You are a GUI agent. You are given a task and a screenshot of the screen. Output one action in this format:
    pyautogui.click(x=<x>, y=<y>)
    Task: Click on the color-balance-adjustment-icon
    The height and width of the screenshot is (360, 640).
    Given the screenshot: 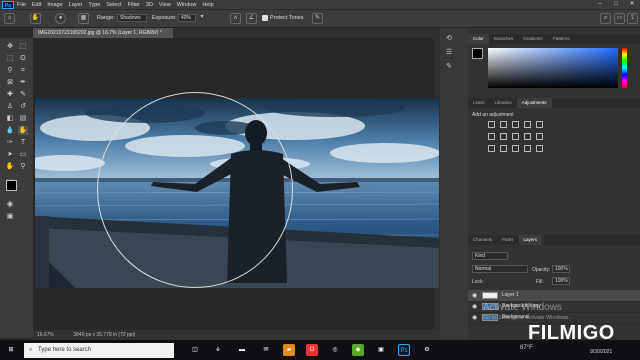 What is the action you would take?
    pyautogui.click(x=503, y=136)
    